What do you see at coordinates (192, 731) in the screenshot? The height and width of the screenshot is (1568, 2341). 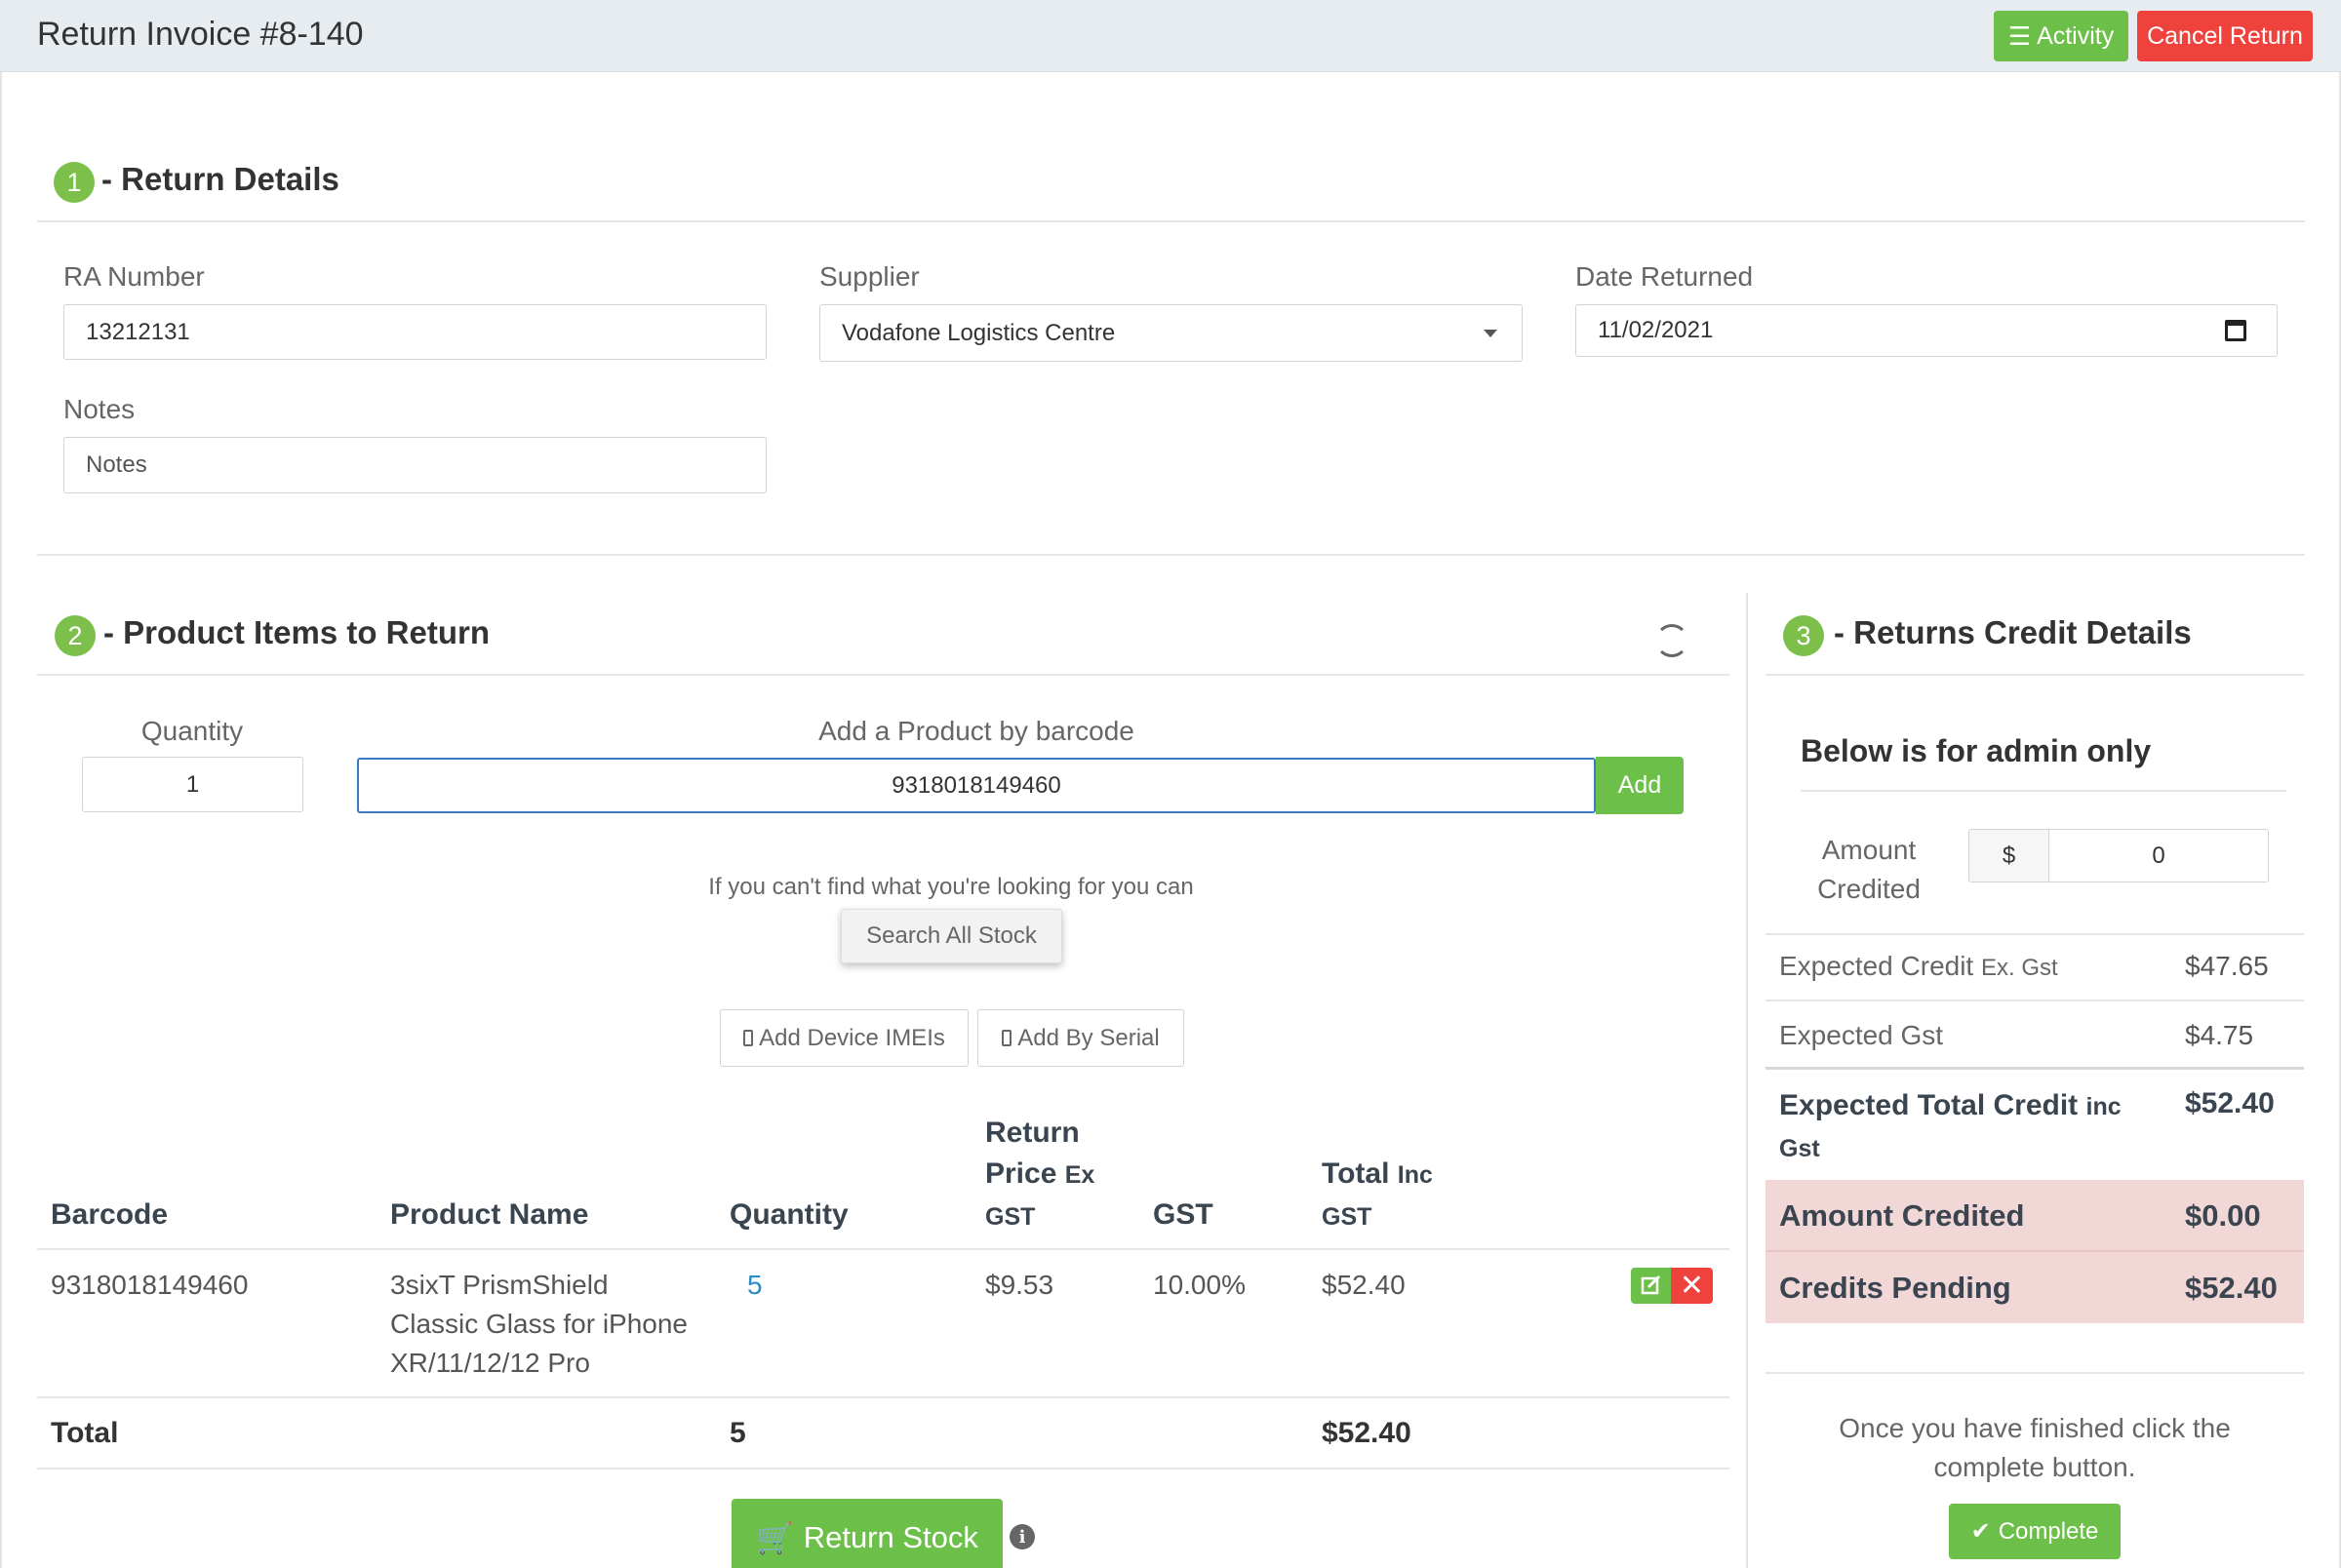 I see `quantity-label: Quantity` at bounding box center [192, 731].